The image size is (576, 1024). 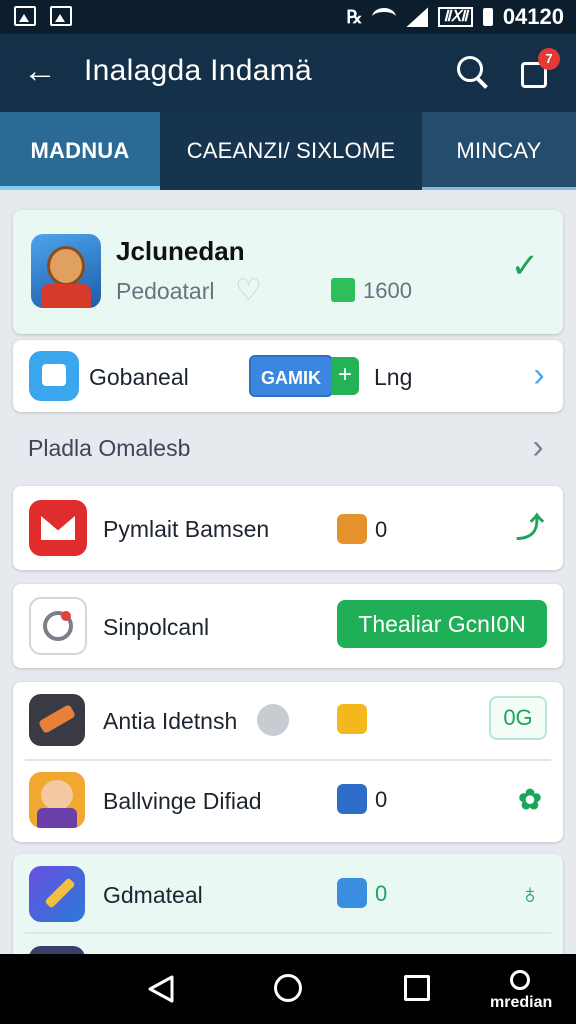 What do you see at coordinates (539, 376) in the screenshot?
I see `chevron-right-icon: ›` at bounding box center [539, 376].